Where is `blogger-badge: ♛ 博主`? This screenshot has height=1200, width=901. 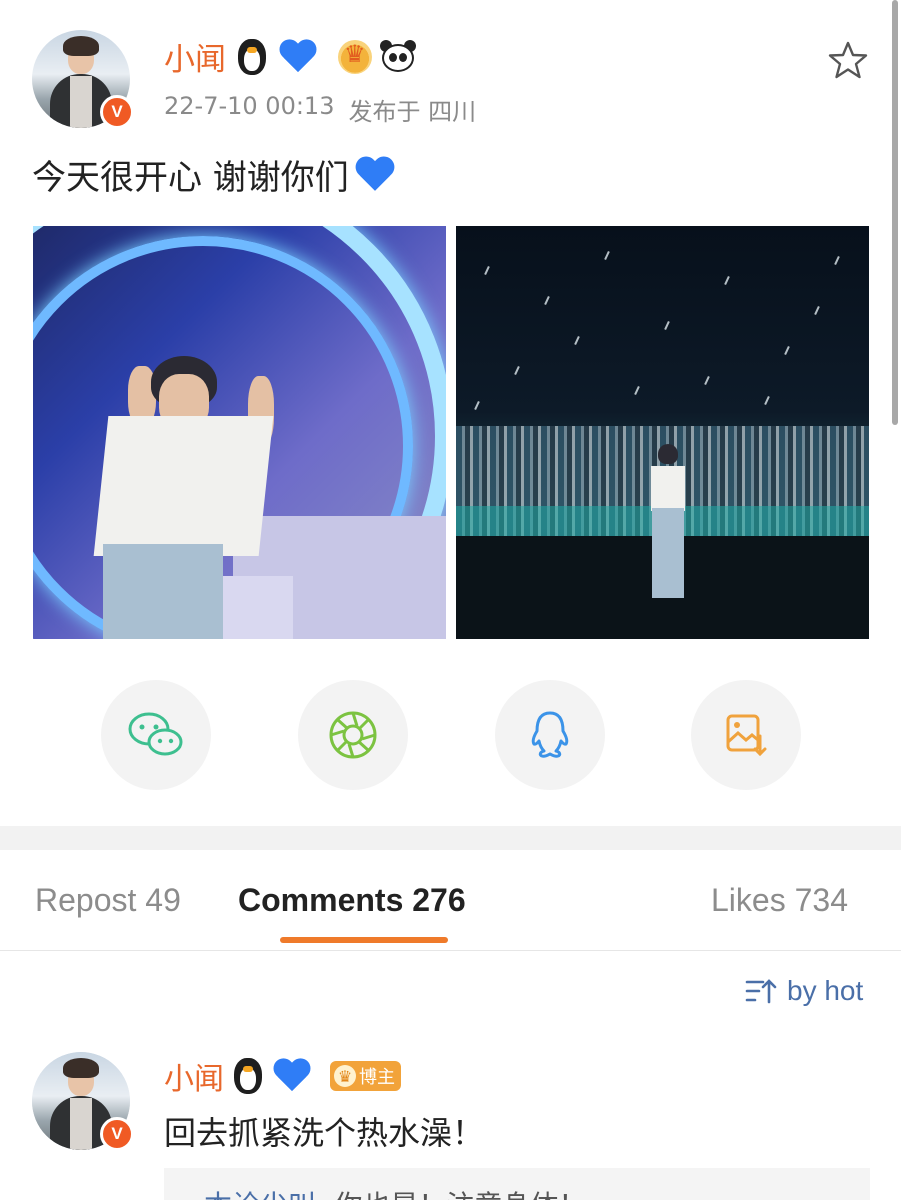 blogger-badge: ♛ 博主 is located at coordinates (365, 1076).